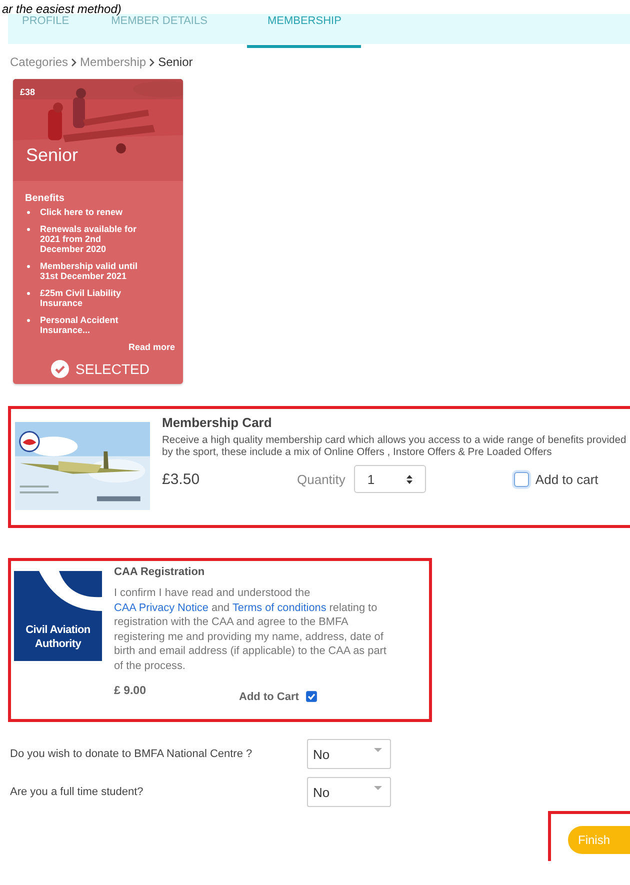  What do you see at coordinates (566, 479) in the screenshot?
I see `add-to-cart-label: Add to cart` at bounding box center [566, 479].